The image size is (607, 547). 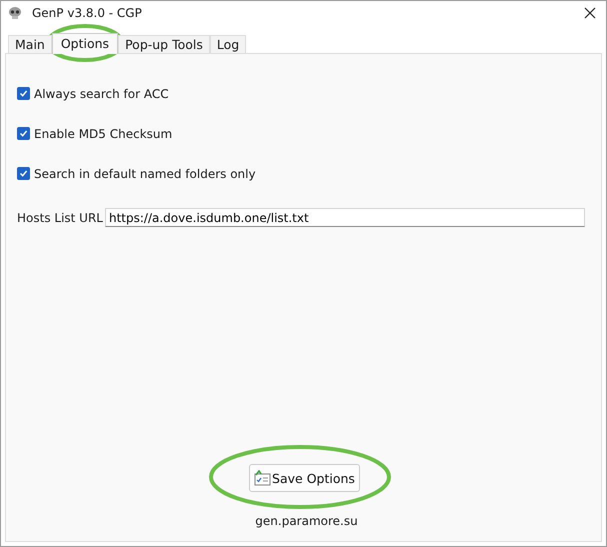 What do you see at coordinates (30, 44) in the screenshot?
I see `tab: Main` at bounding box center [30, 44].